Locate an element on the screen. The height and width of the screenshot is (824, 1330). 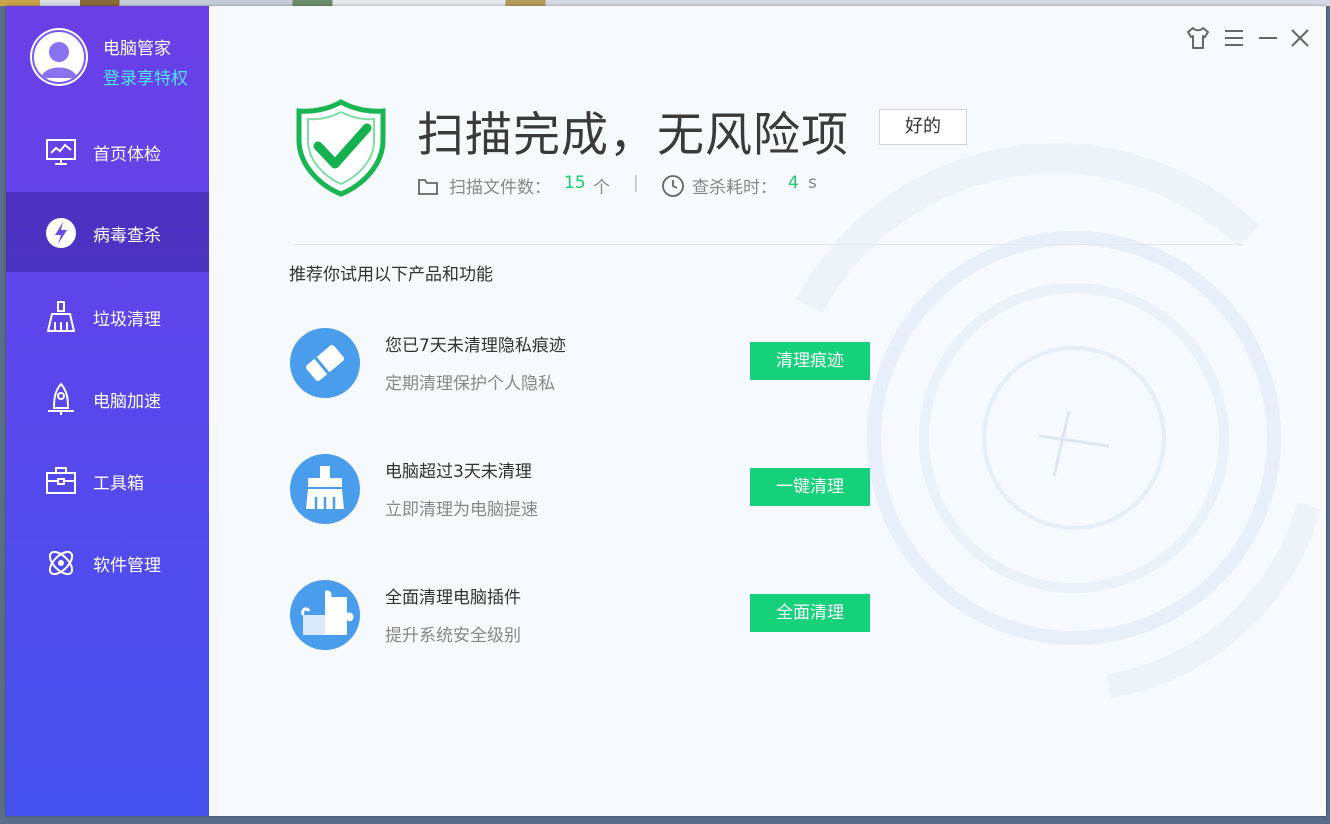
full-clean-button: 全面清理 is located at coordinates (810, 613).